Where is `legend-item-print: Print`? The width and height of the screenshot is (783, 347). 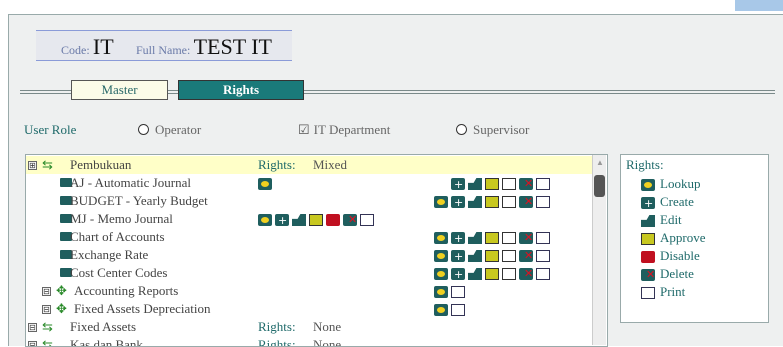 legend-item-print: Print is located at coordinates (663, 292).